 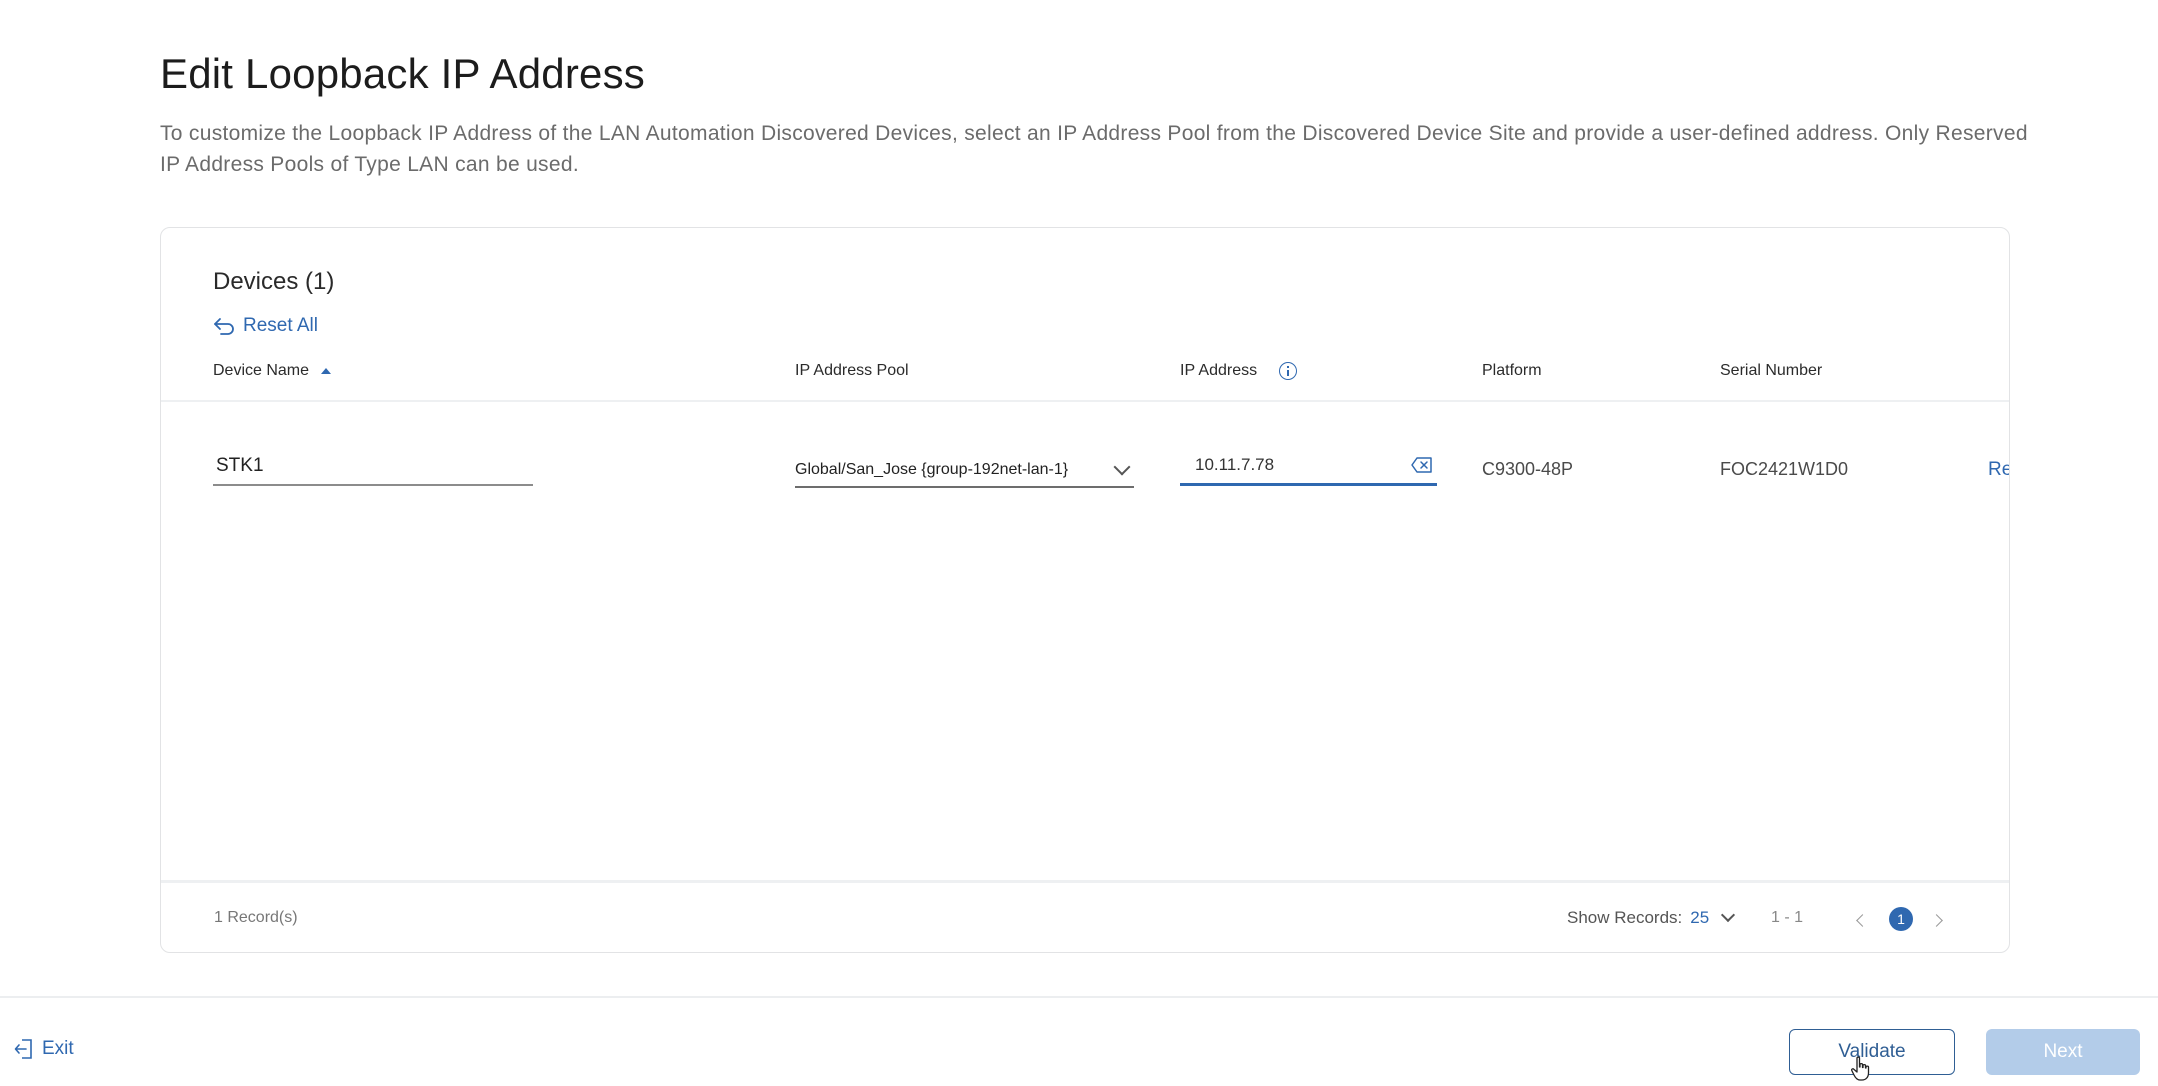 I want to click on show-records-select: Show Records: 25, so click(x=1651, y=917).